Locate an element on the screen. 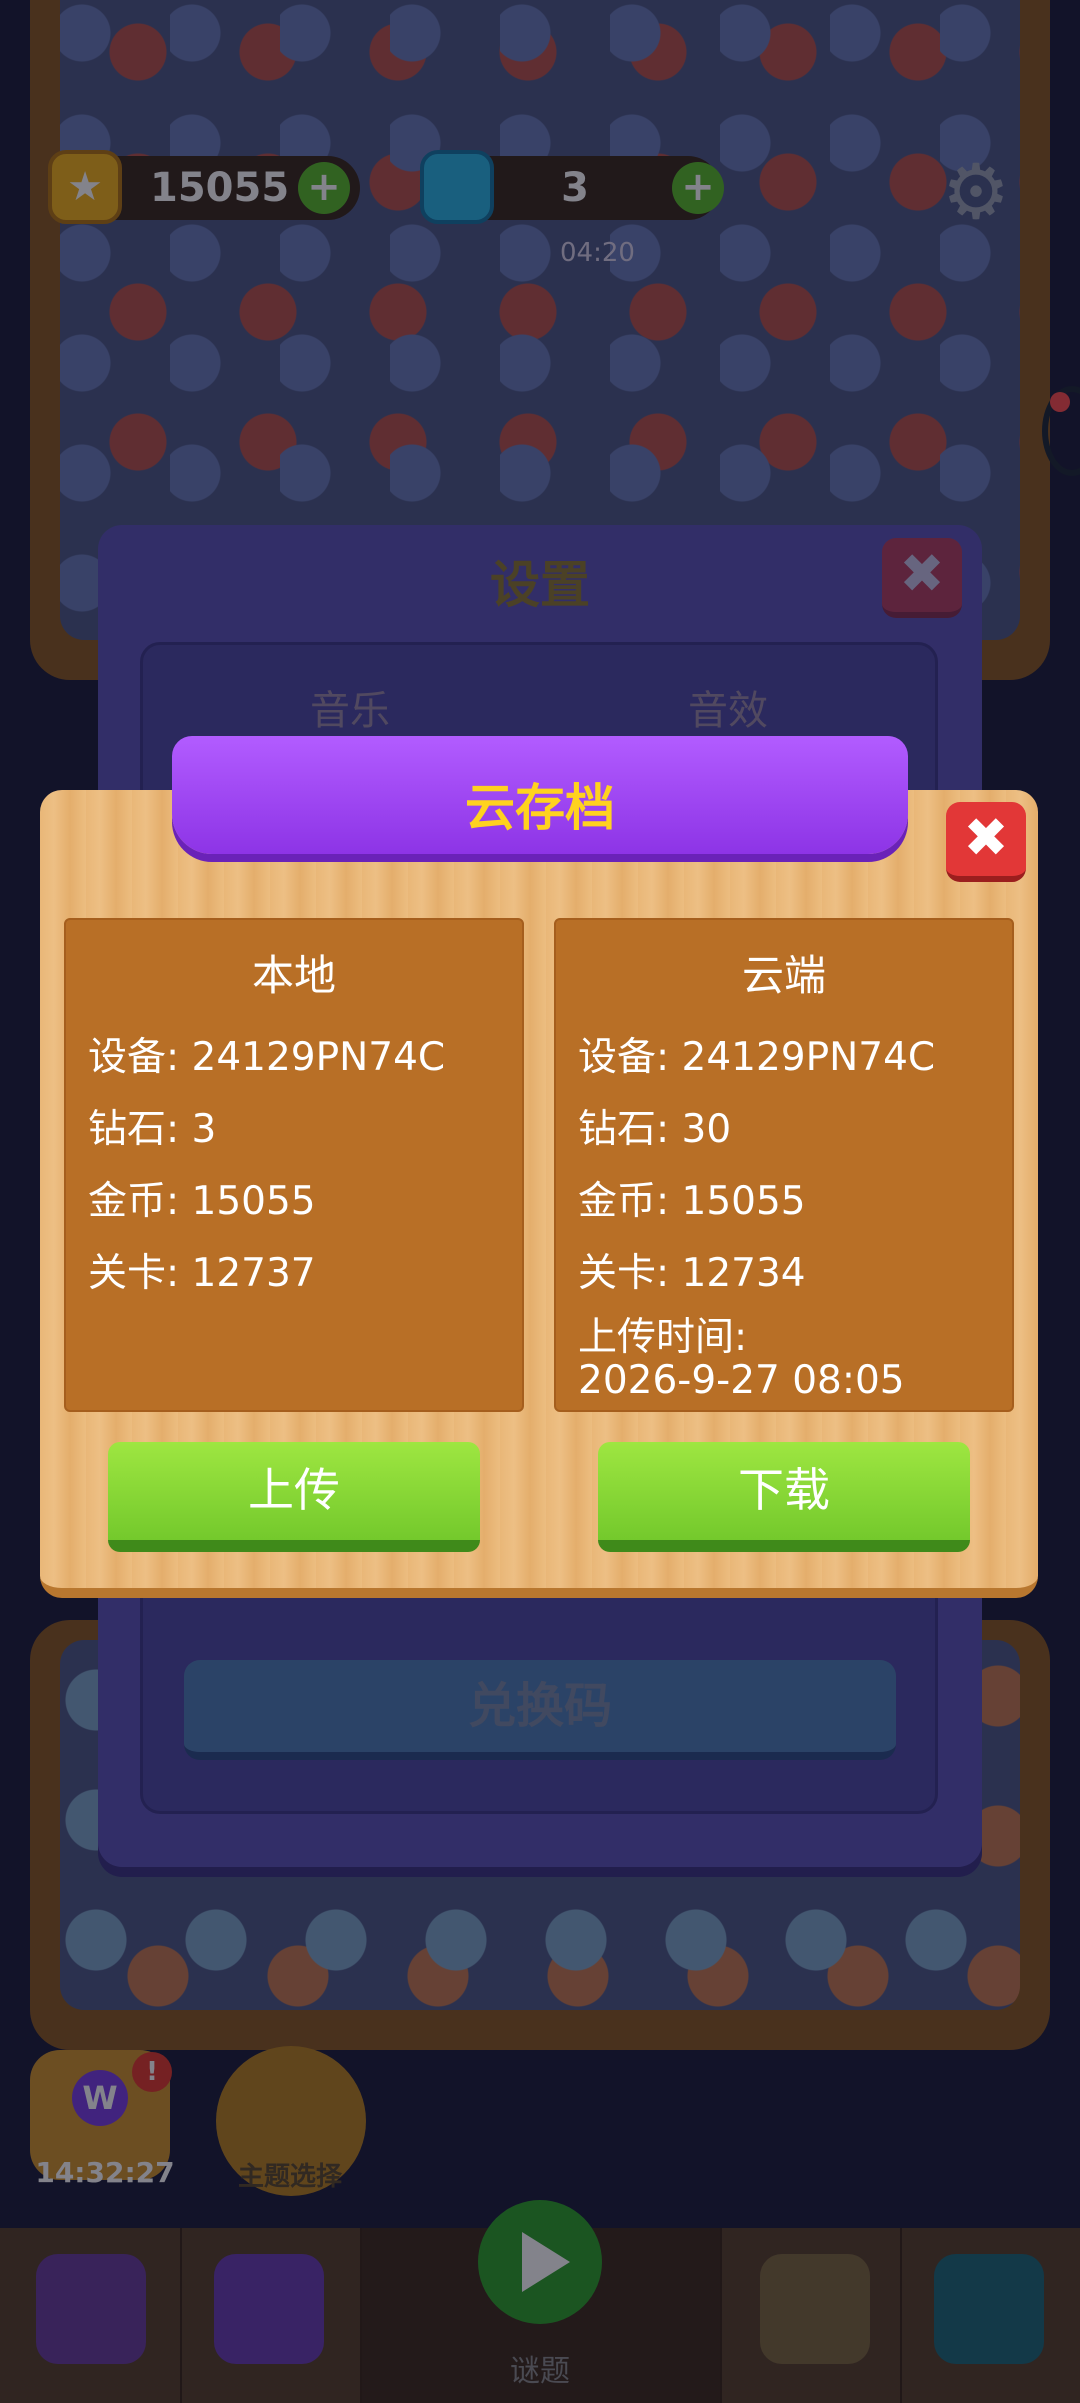 The width and height of the screenshot is (1080, 2403). local-coins: 金币: 15055 is located at coordinates (202, 1201).